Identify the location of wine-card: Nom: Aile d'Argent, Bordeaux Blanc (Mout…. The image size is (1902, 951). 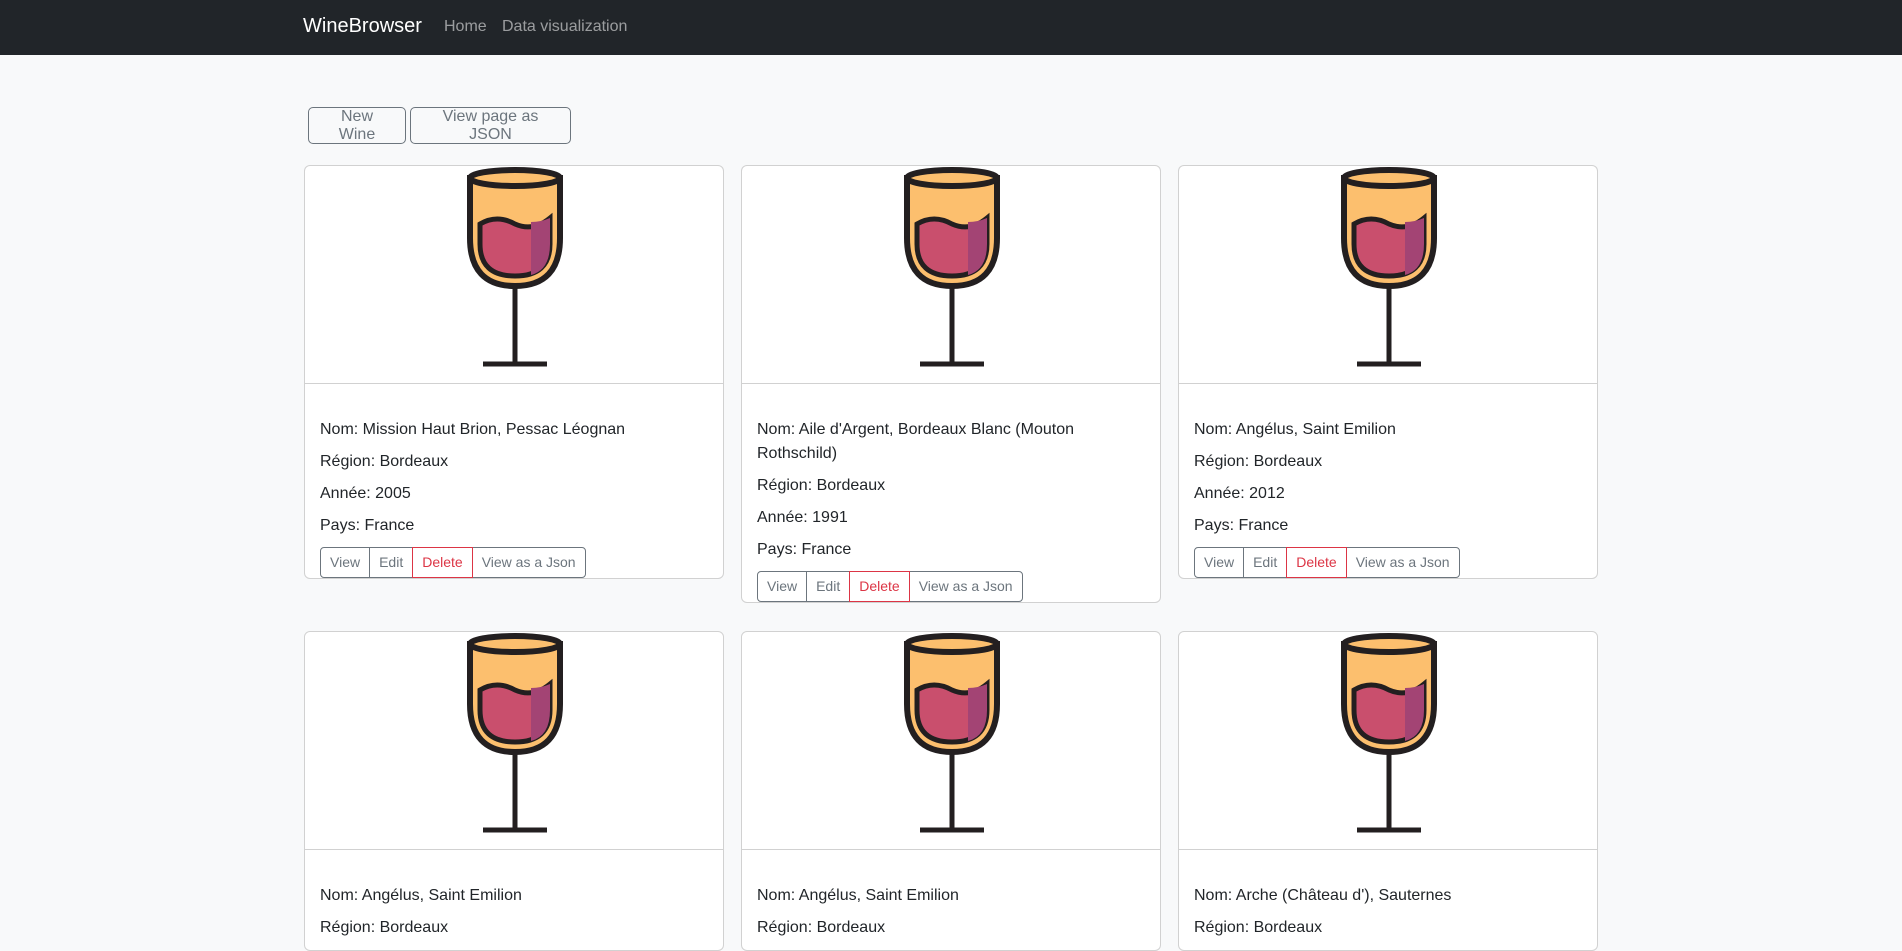
(951, 384).